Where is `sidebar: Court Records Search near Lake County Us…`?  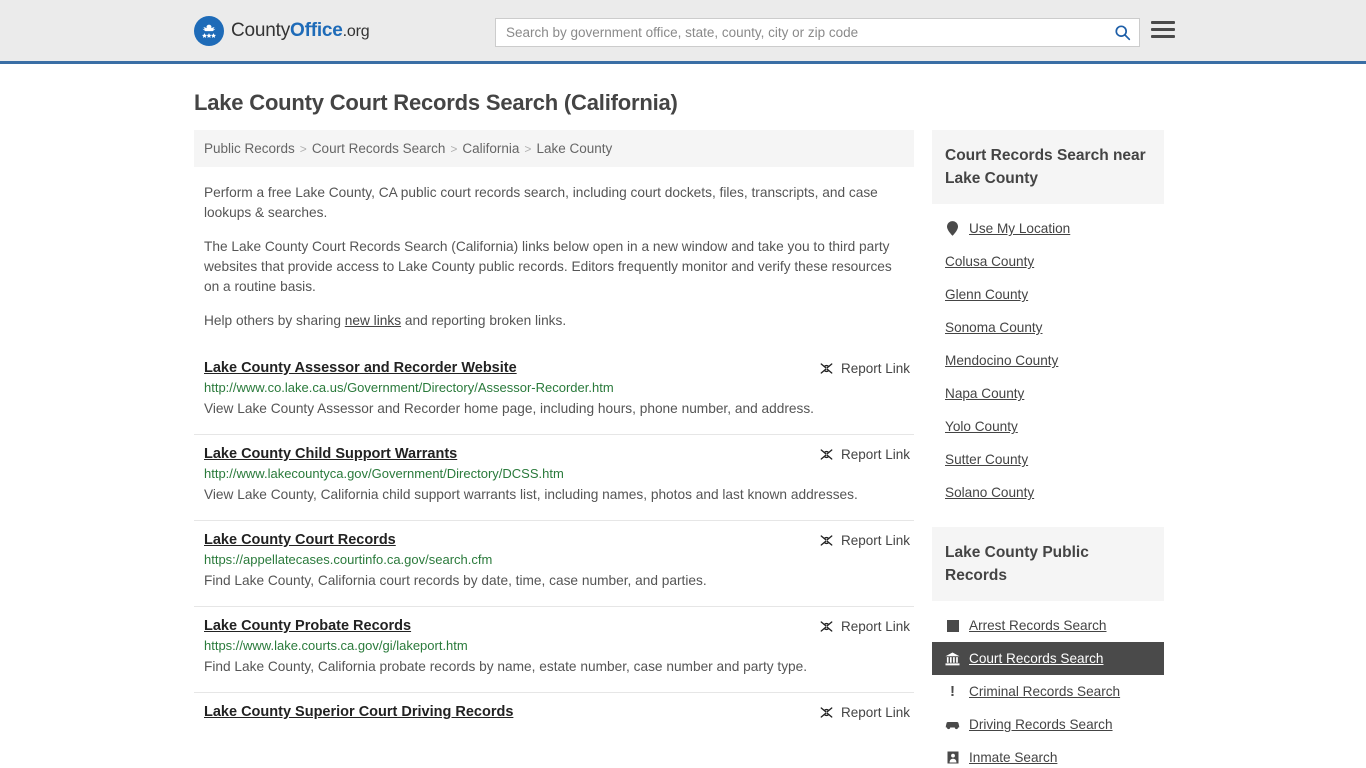 sidebar: Court Records Search near Lake County Us… is located at coordinates (1048, 449).